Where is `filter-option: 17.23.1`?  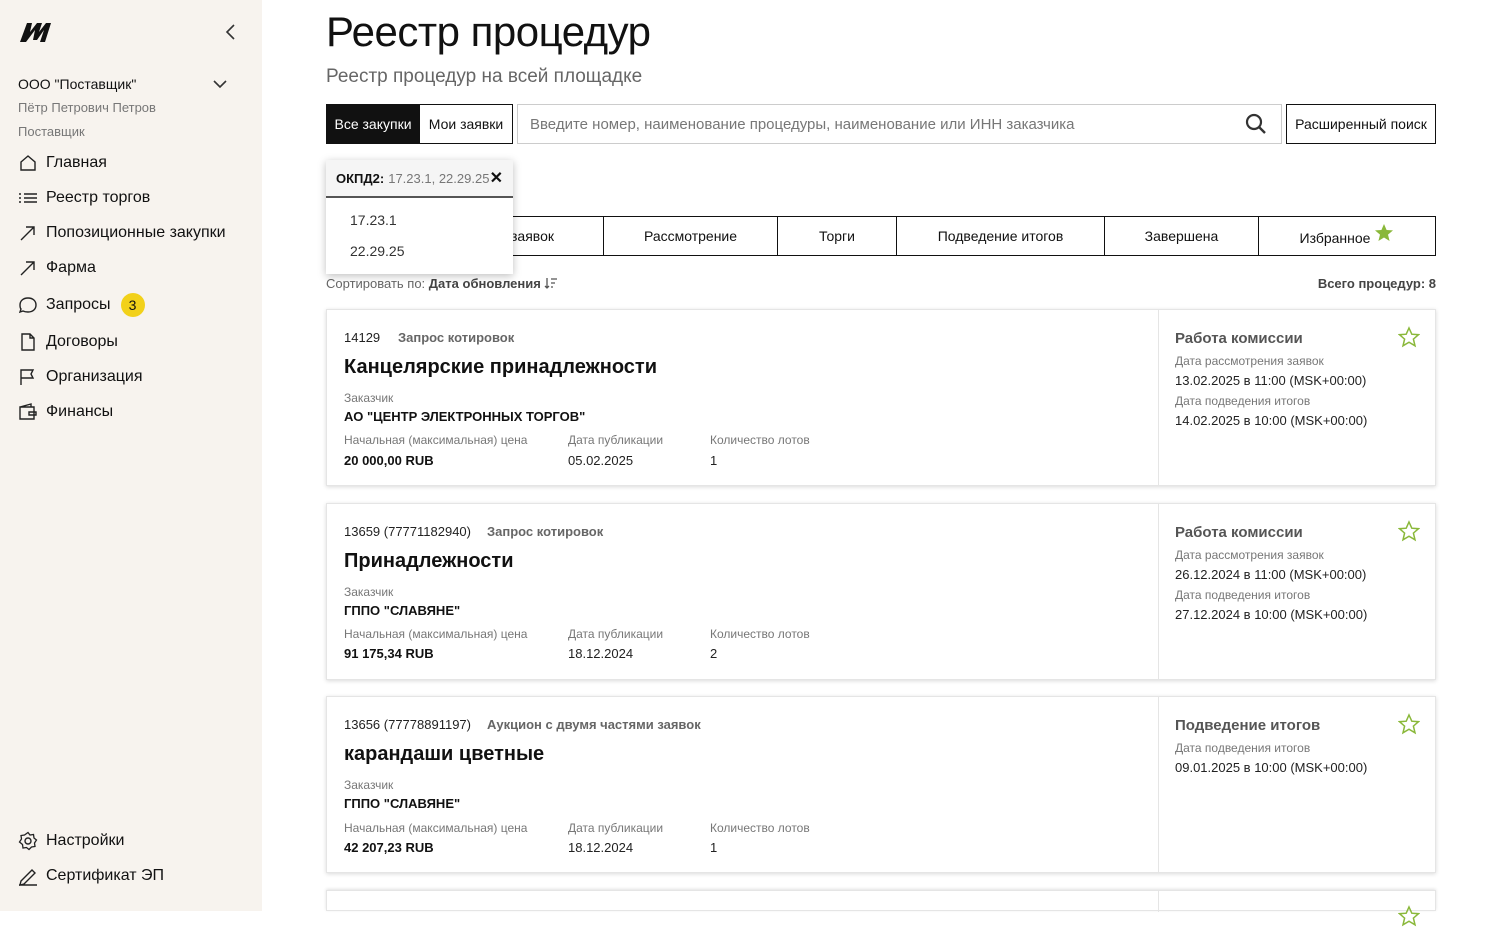
filter-option: 17.23.1 is located at coordinates (419, 219).